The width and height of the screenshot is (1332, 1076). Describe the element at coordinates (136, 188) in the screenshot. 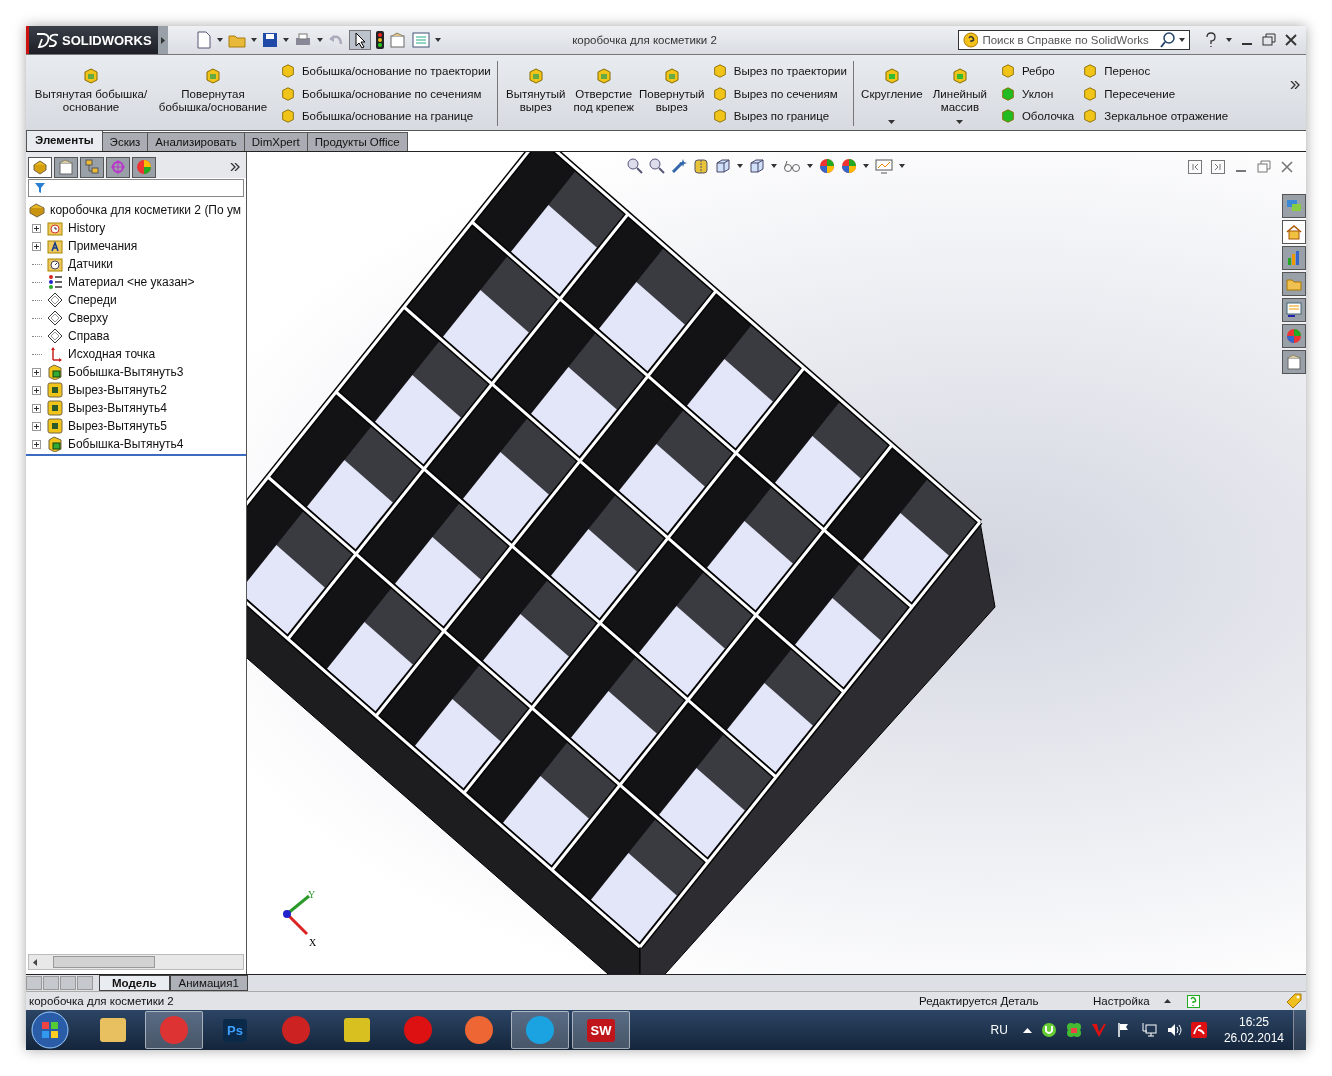

I see `tree-filter-field` at that location.